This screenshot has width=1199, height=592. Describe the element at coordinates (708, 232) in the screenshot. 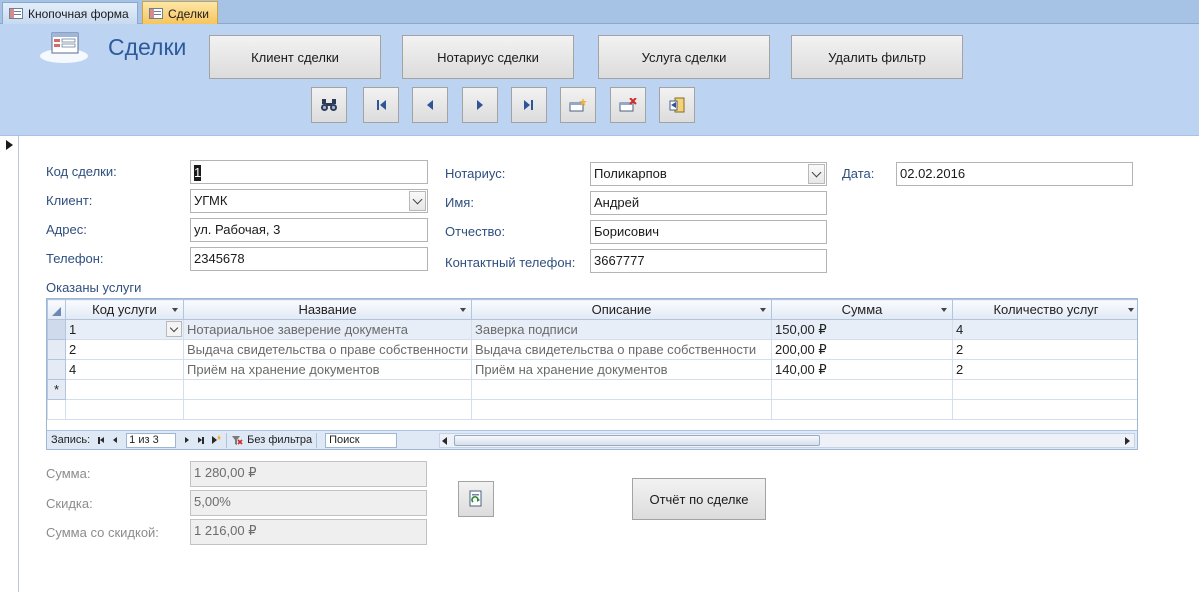

I see `patronymic-field: Борисович` at that location.